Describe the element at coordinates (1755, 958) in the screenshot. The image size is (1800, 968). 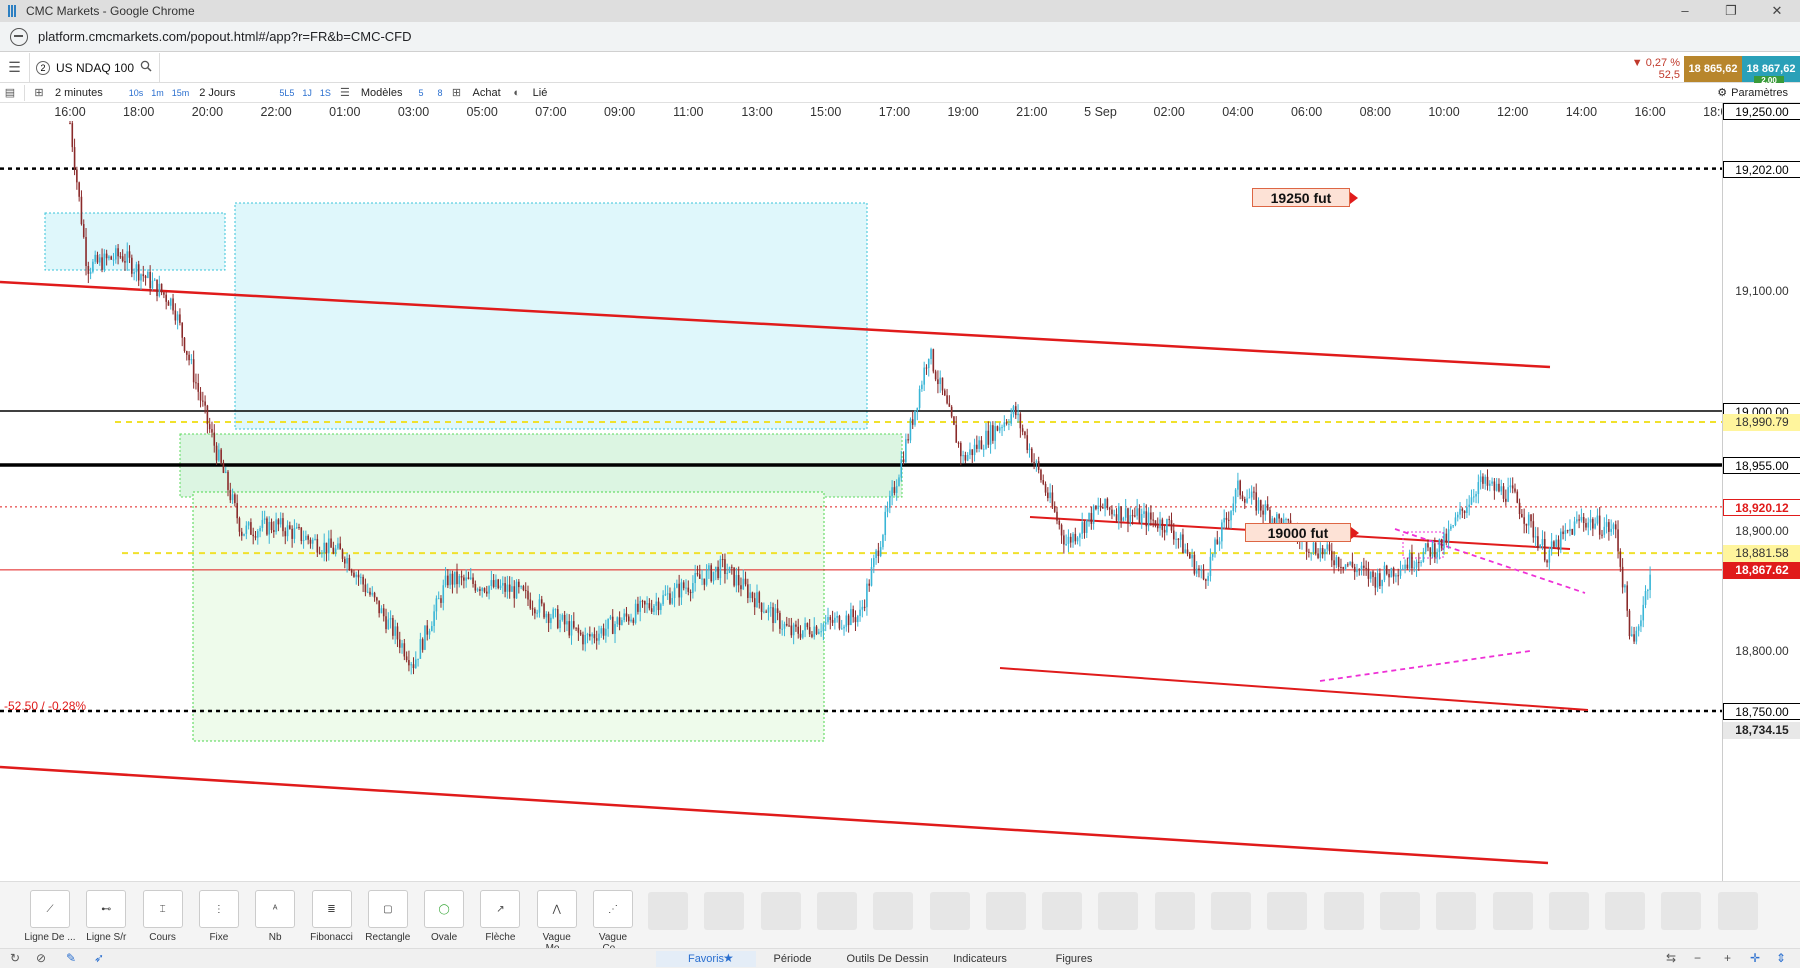
I see `crosshair-icon: ✛` at that location.